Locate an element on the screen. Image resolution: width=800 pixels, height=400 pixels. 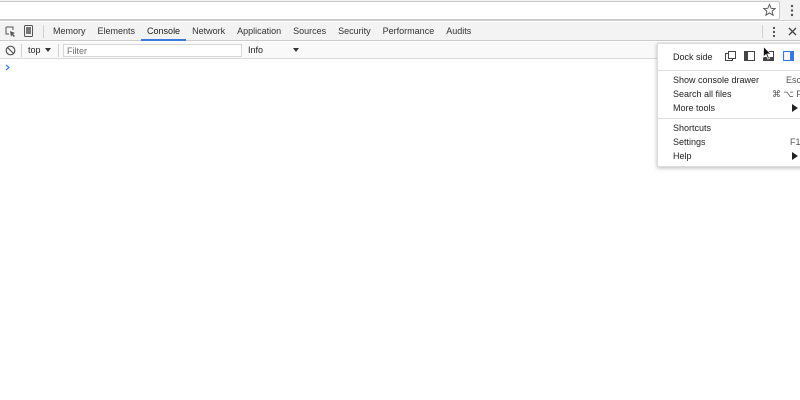
menu-item-help: Help is located at coordinates (729, 156).